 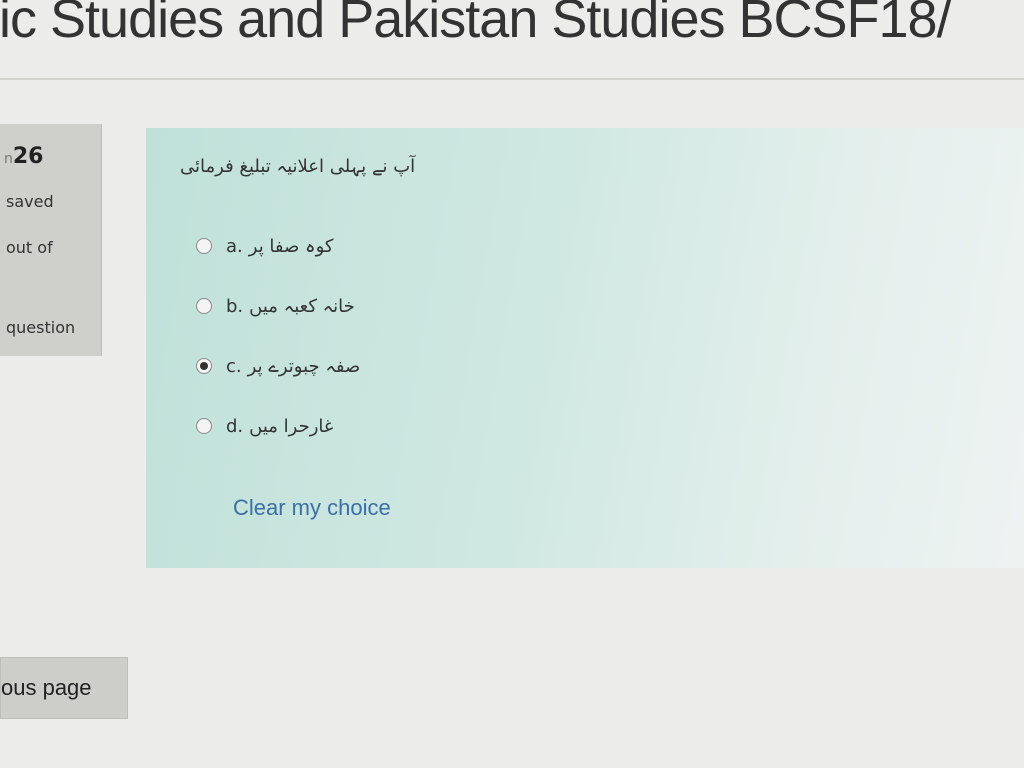 I want to click on option-text: خانہ کعبہ میں, so click(x=302, y=306).